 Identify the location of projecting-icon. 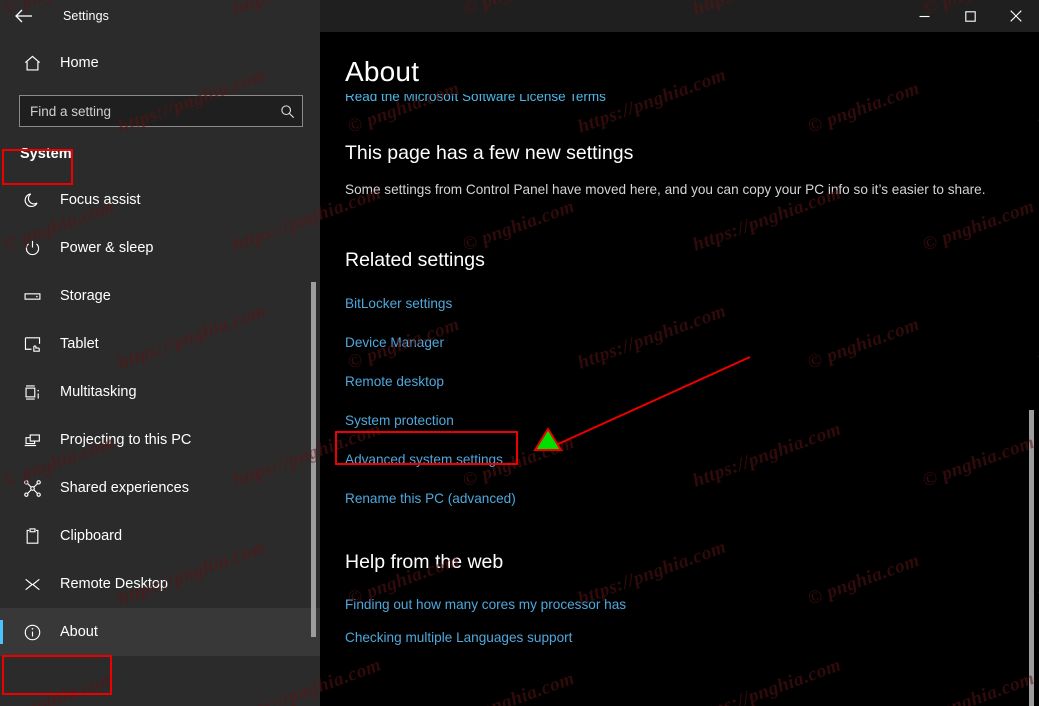
(32, 440).